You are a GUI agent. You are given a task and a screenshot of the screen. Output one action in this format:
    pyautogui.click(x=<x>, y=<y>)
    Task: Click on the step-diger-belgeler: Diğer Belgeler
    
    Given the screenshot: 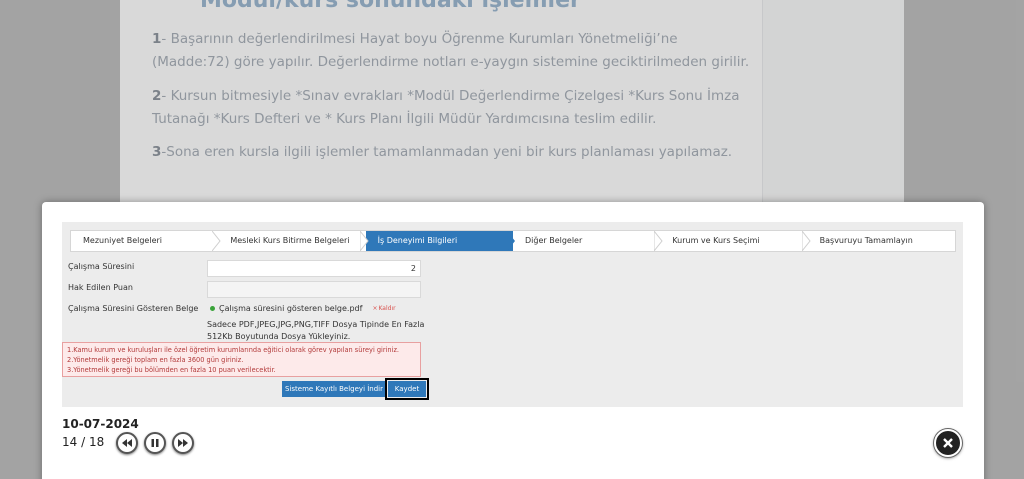 What is the action you would take?
    pyautogui.click(x=587, y=241)
    